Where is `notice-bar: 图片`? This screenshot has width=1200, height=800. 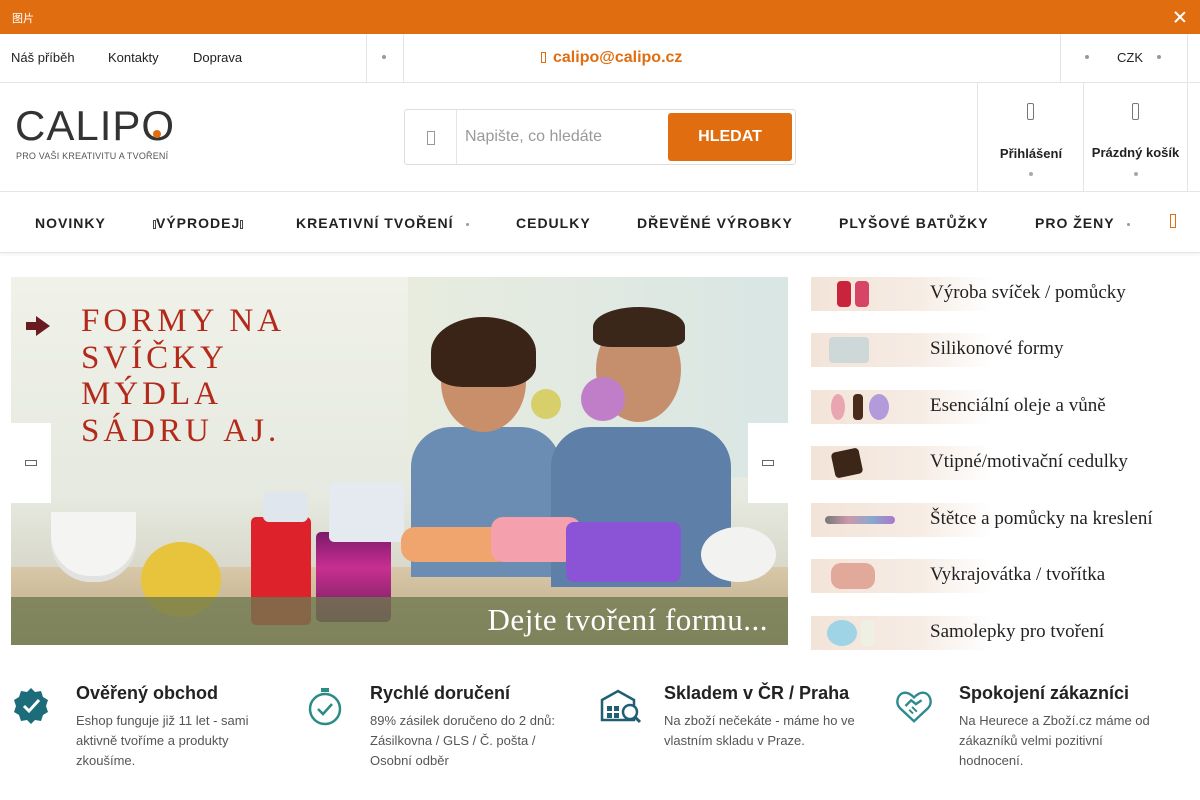
notice-bar: 图片 is located at coordinates (600, 17).